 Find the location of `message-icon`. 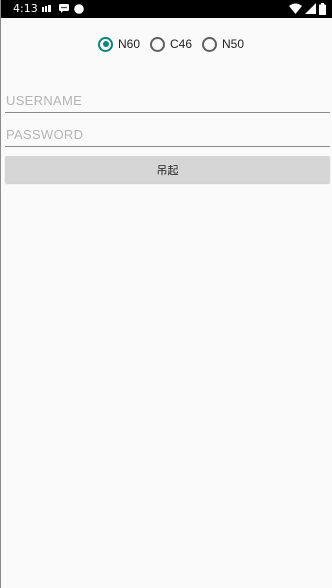

message-icon is located at coordinates (64, 8).